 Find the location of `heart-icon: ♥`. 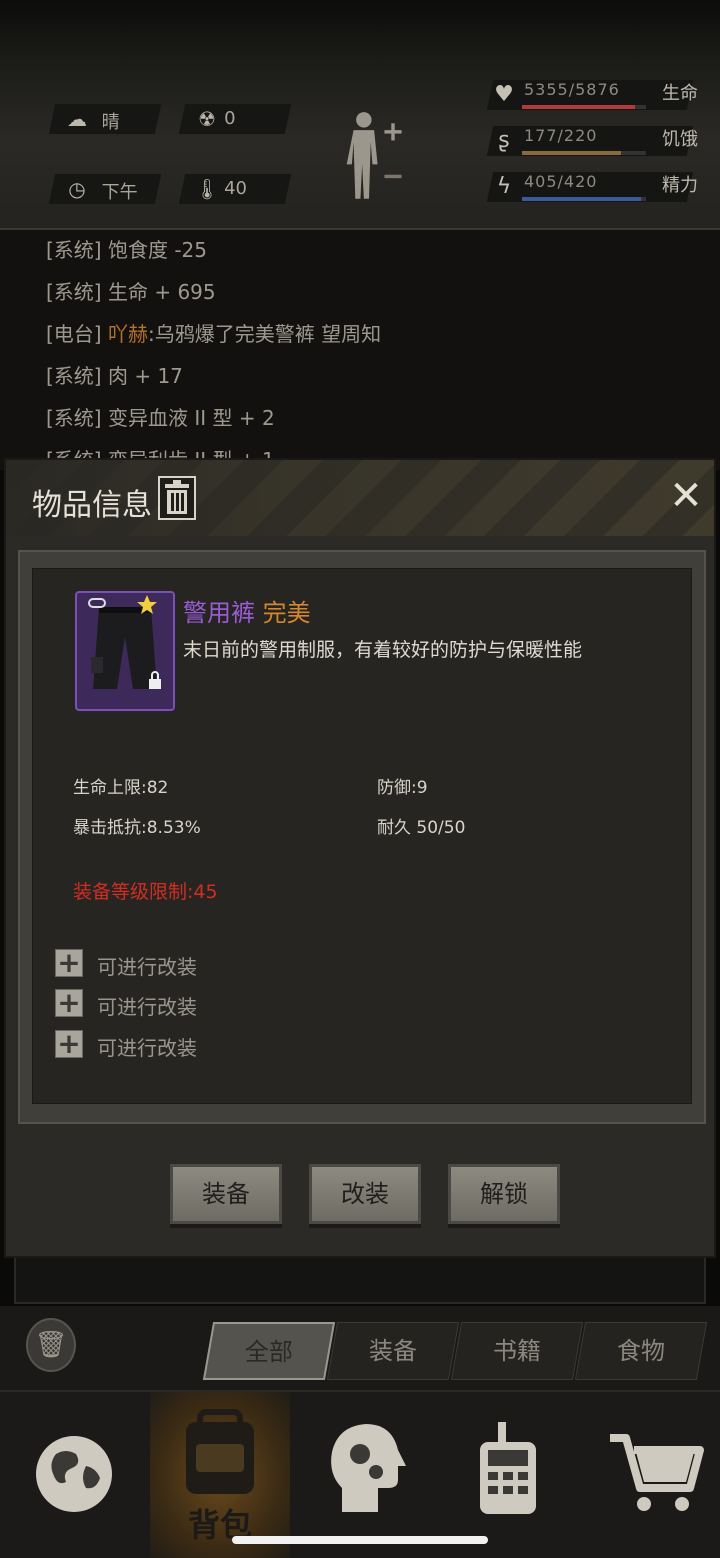

heart-icon: ♥ is located at coordinates (504, 94).